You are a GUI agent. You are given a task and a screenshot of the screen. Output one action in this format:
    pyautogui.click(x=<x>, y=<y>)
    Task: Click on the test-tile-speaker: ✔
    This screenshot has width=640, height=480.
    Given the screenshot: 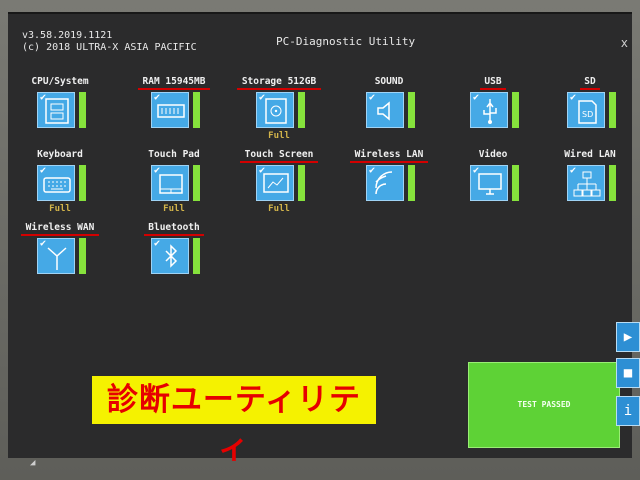 What is the action you would take?
    pyautogui.click(x=385, y=110)
    